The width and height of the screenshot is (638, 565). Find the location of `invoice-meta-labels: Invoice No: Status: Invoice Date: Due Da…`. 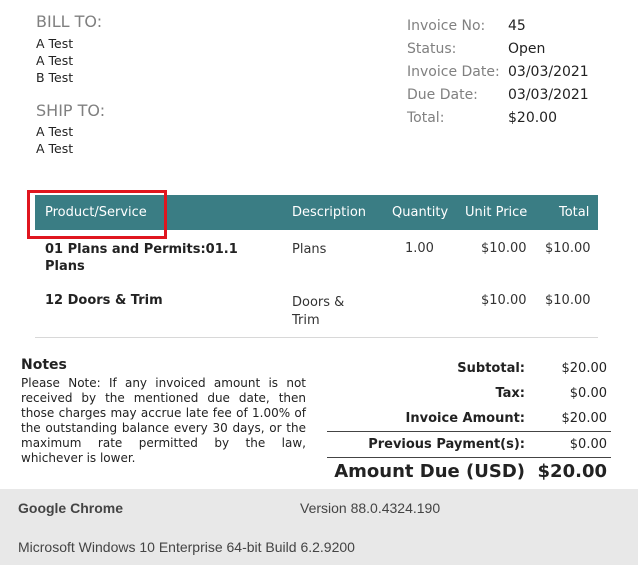

invoice-meta-labels: Invoice No: Status: Invoice Date: Due Da… is located at coordinates (453, 72).